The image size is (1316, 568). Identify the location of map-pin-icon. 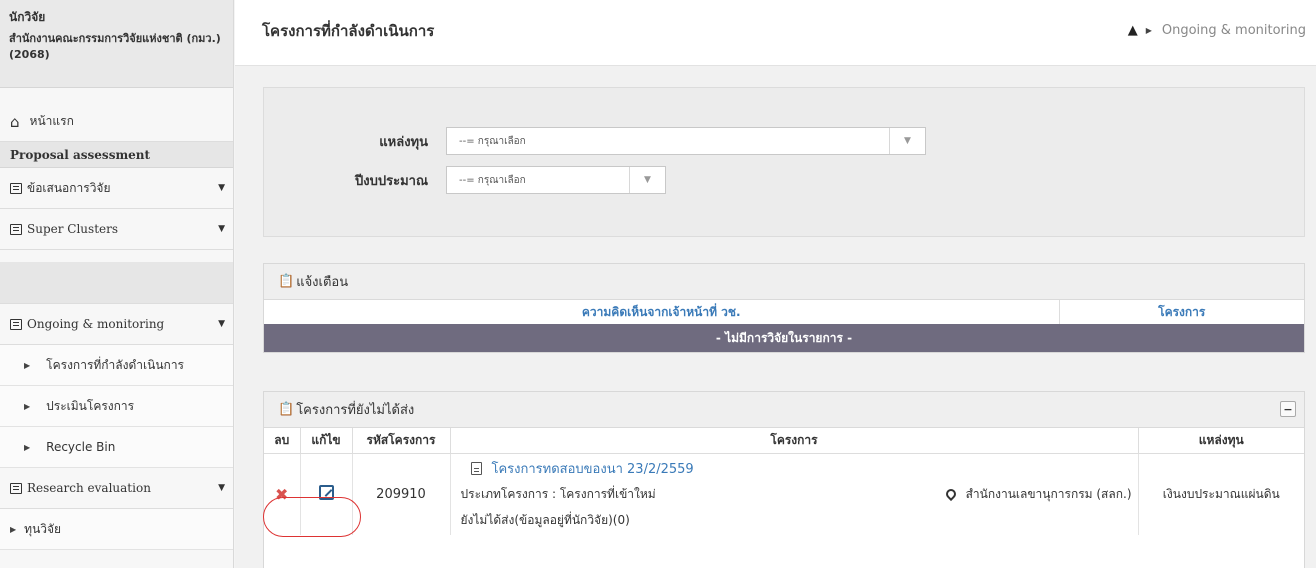
(950, 494).